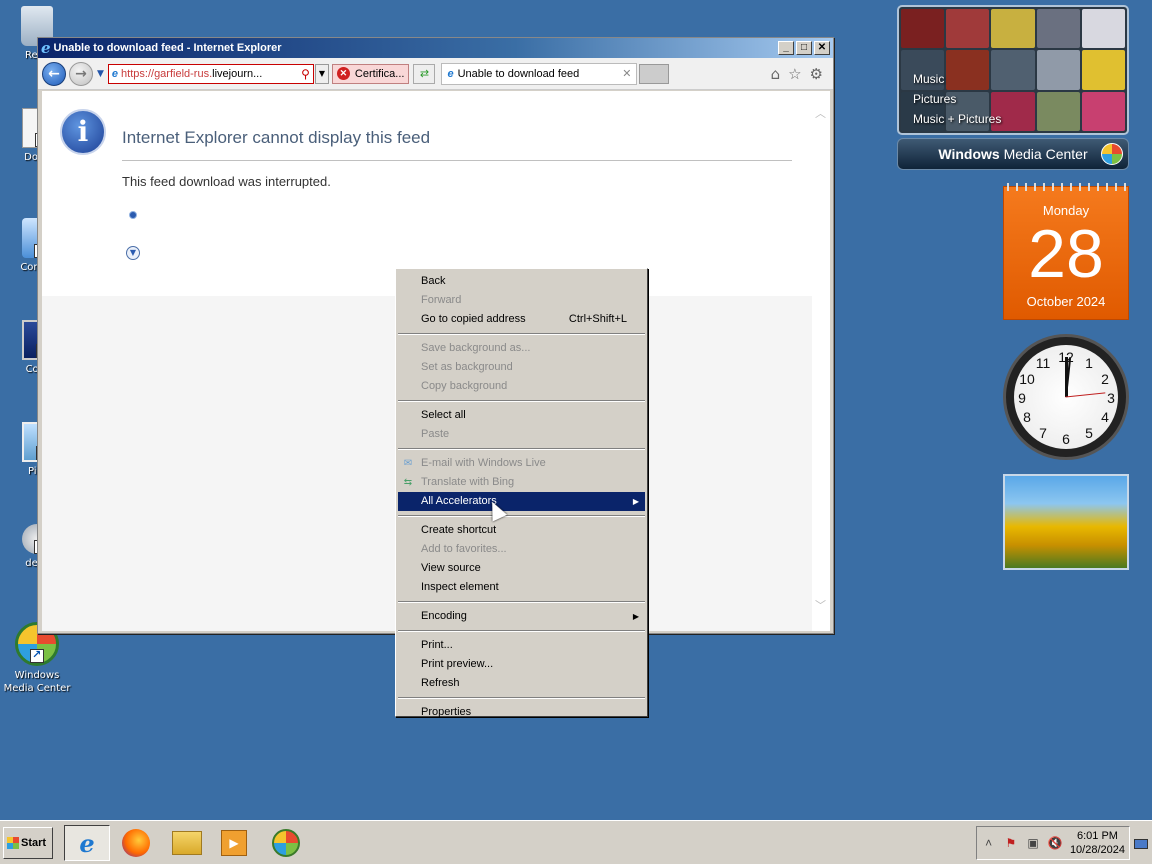 This screenshot has width=1152, height=864. Describe the element at coordinates (1141, 844) in the screenshot. I see `show-desktop-button` at that location.